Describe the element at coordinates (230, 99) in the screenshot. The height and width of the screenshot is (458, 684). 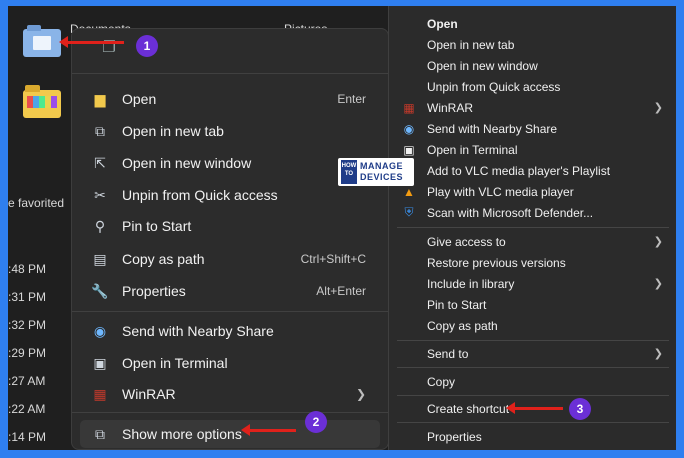
I see `menu-item-open: ▆ Open Enter` at that location.